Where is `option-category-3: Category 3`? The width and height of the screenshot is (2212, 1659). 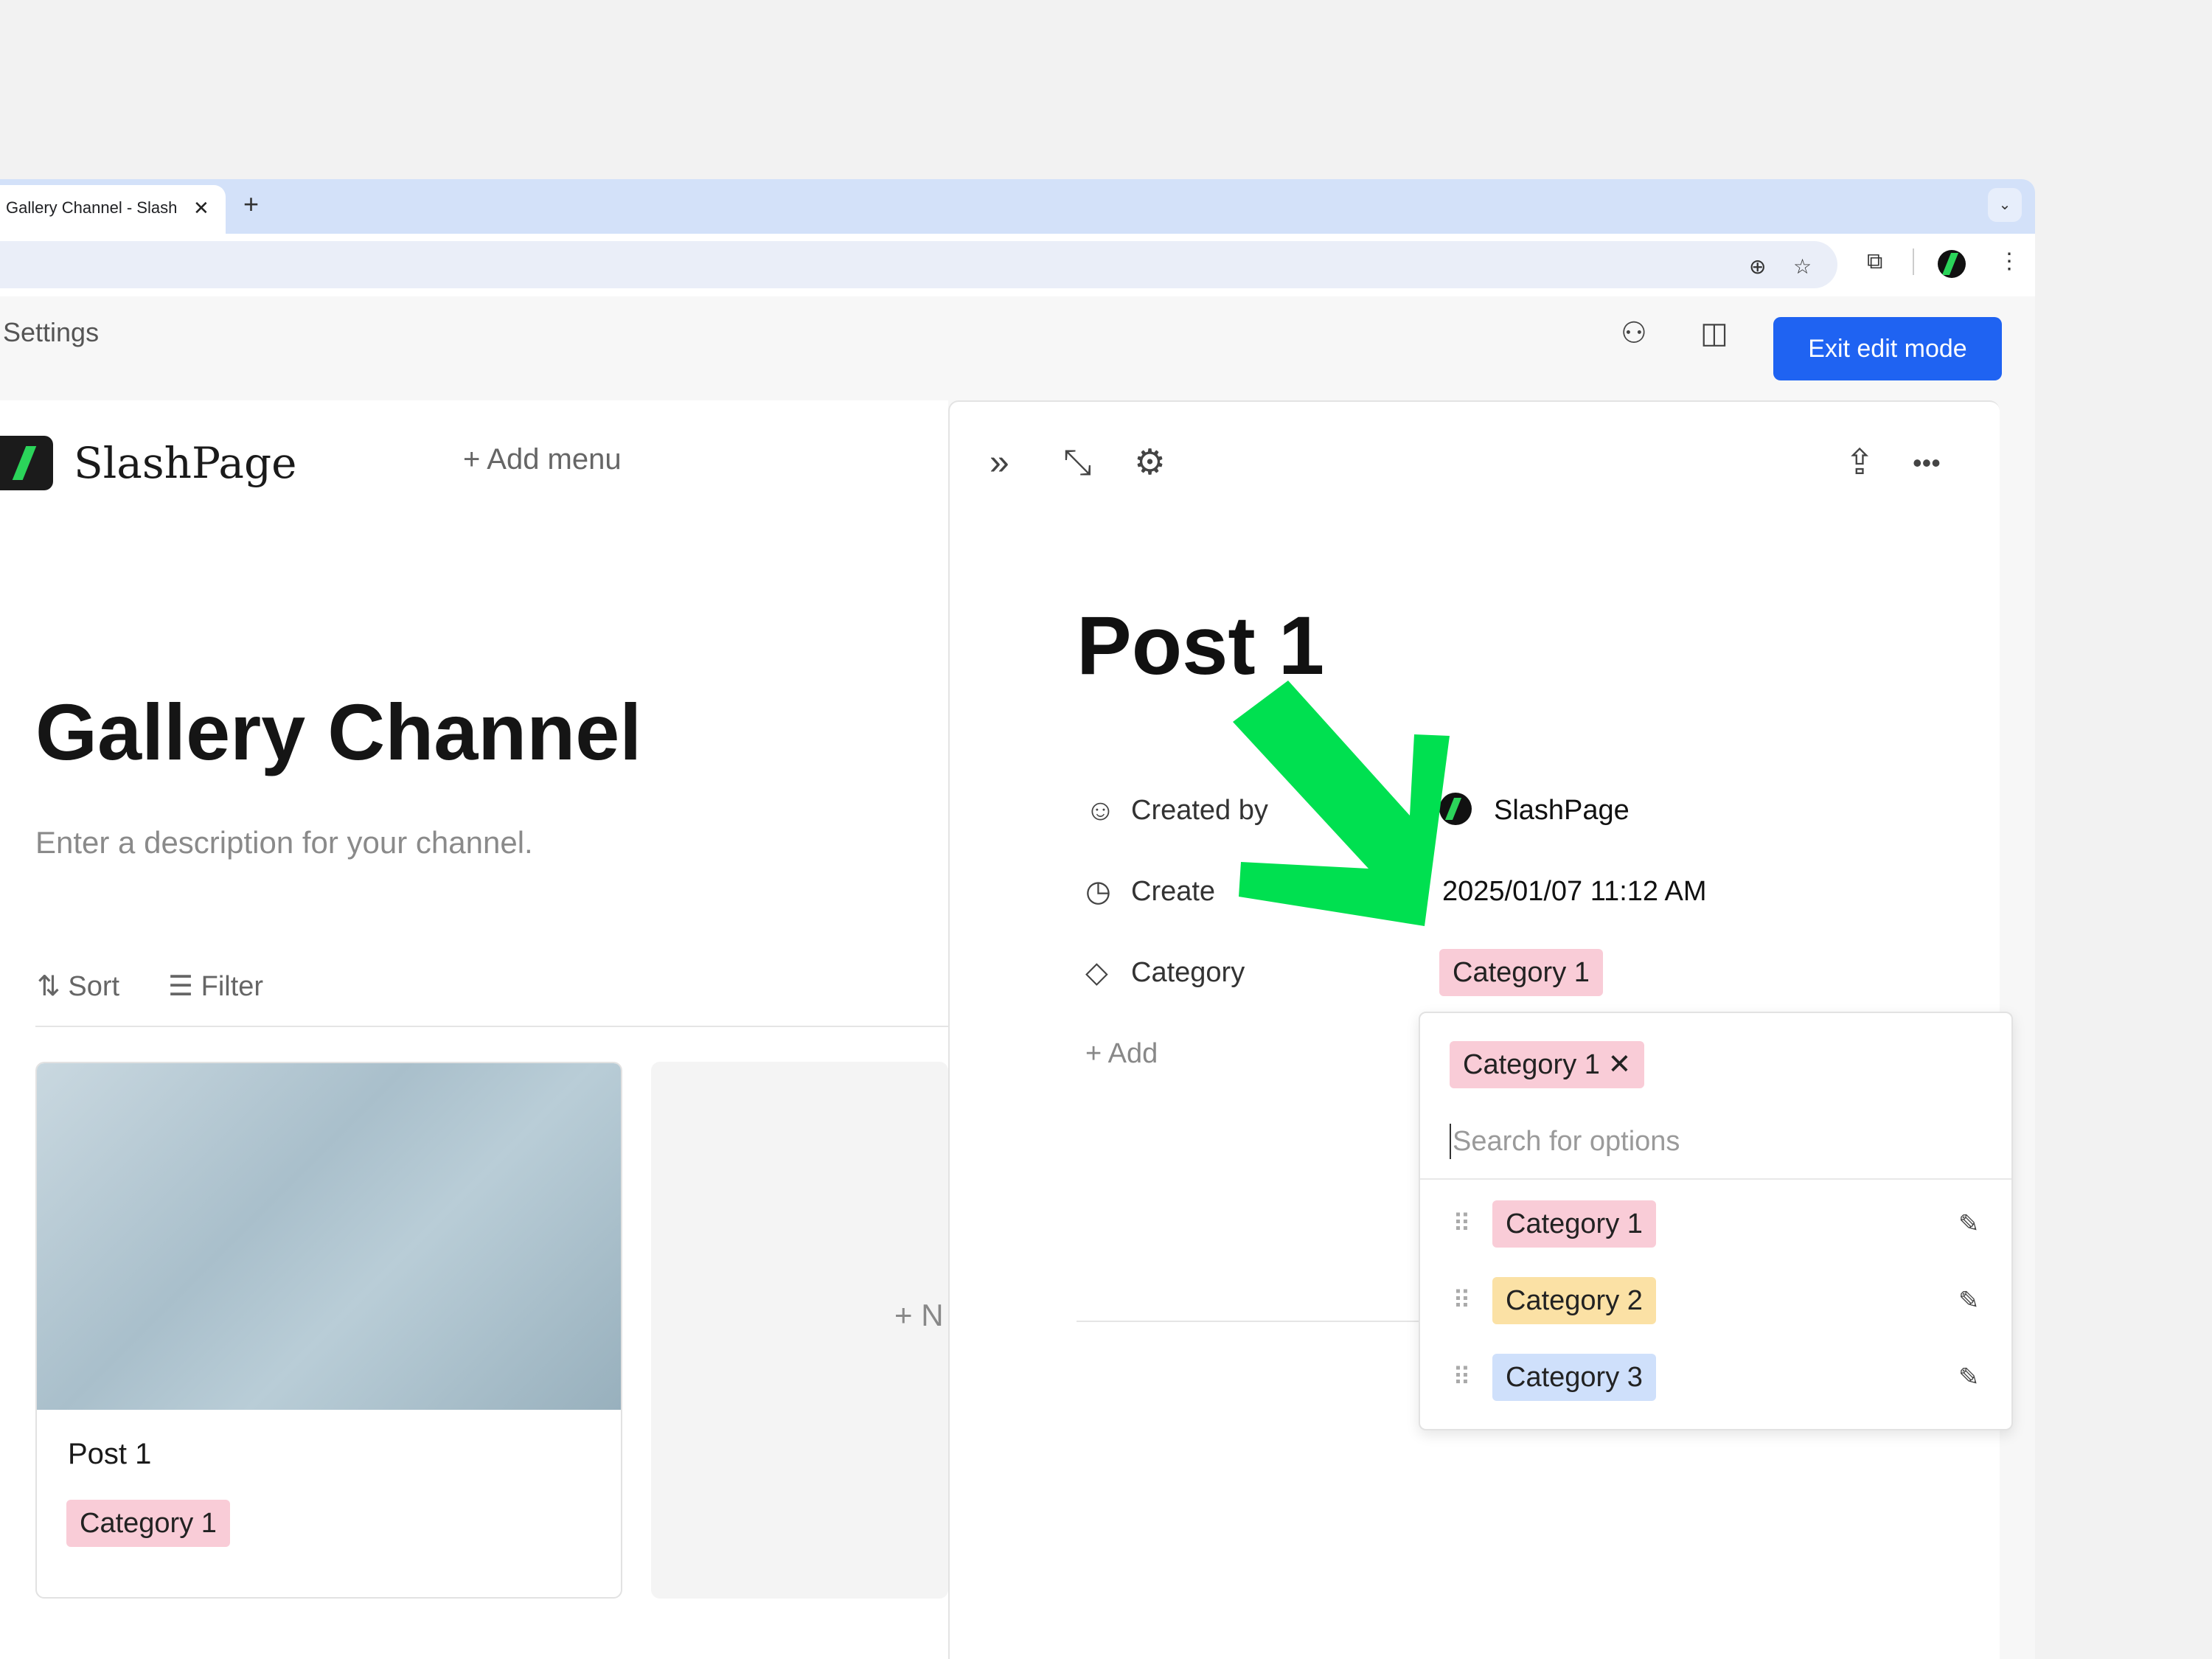
option-category-3: Category 3 is located at coordinates (1574, 1377).